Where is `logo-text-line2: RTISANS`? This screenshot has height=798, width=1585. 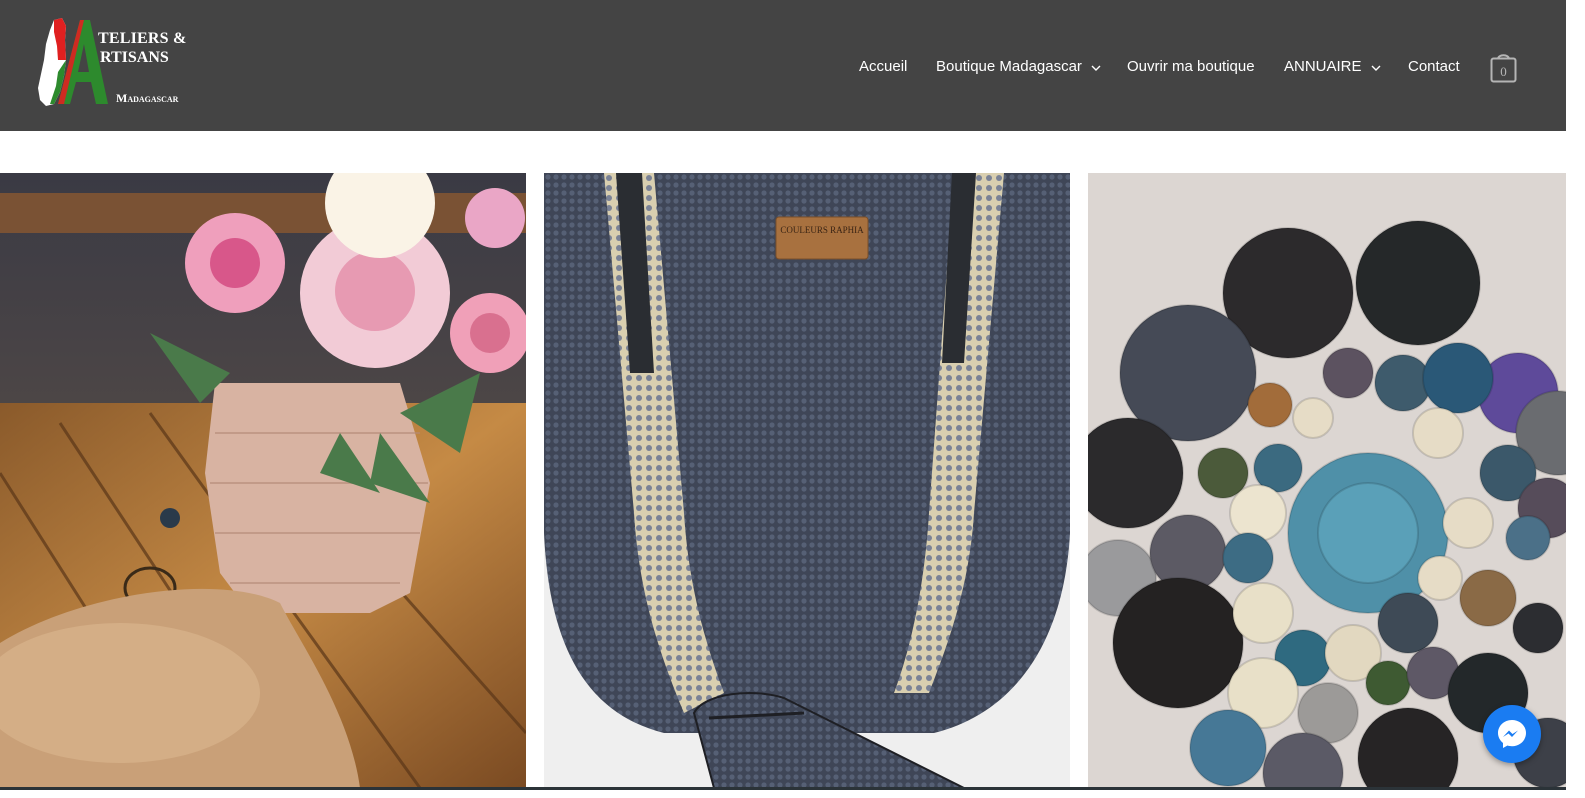
logo-text-line2: RTISANS is located at coordinates (134, 57).